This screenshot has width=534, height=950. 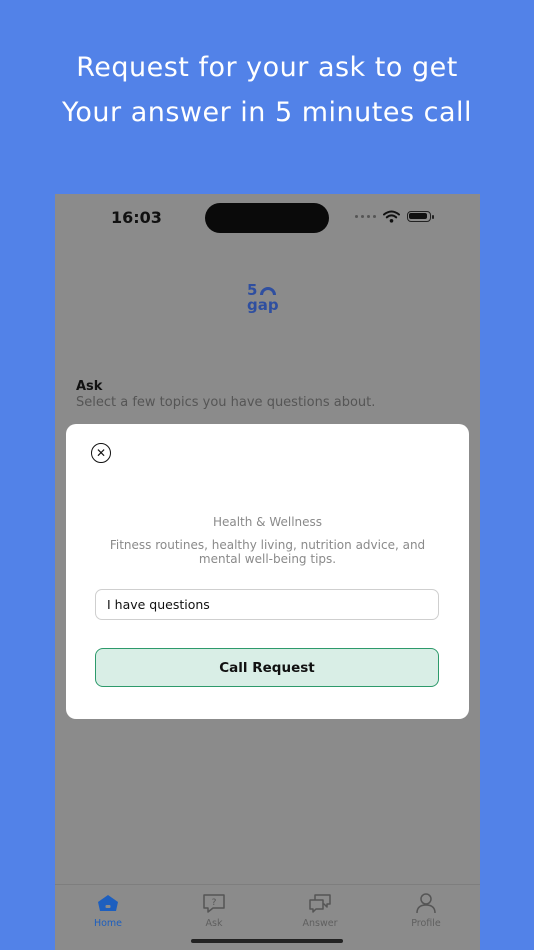 I want to click on tab-home: Home, so click(x=108, y=910).